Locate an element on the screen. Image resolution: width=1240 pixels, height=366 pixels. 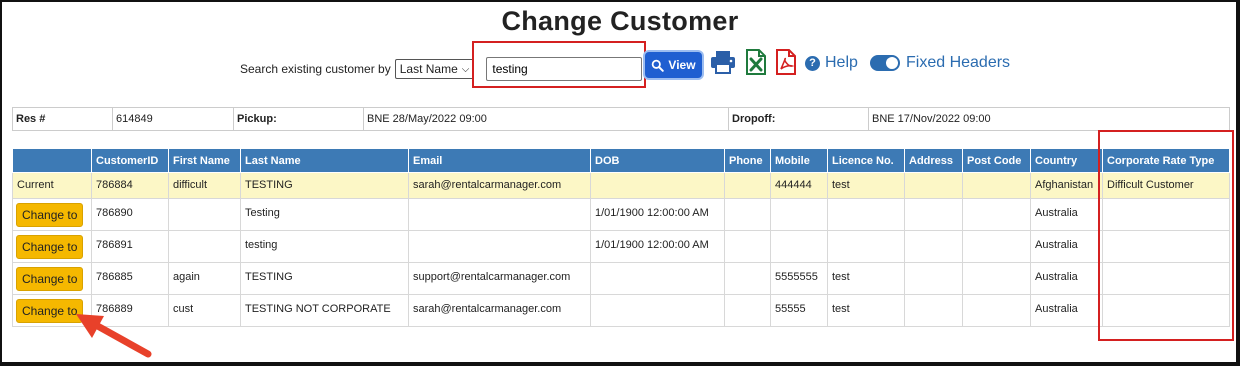
col-post-code: Post Code is located at coordinates (996, 160).